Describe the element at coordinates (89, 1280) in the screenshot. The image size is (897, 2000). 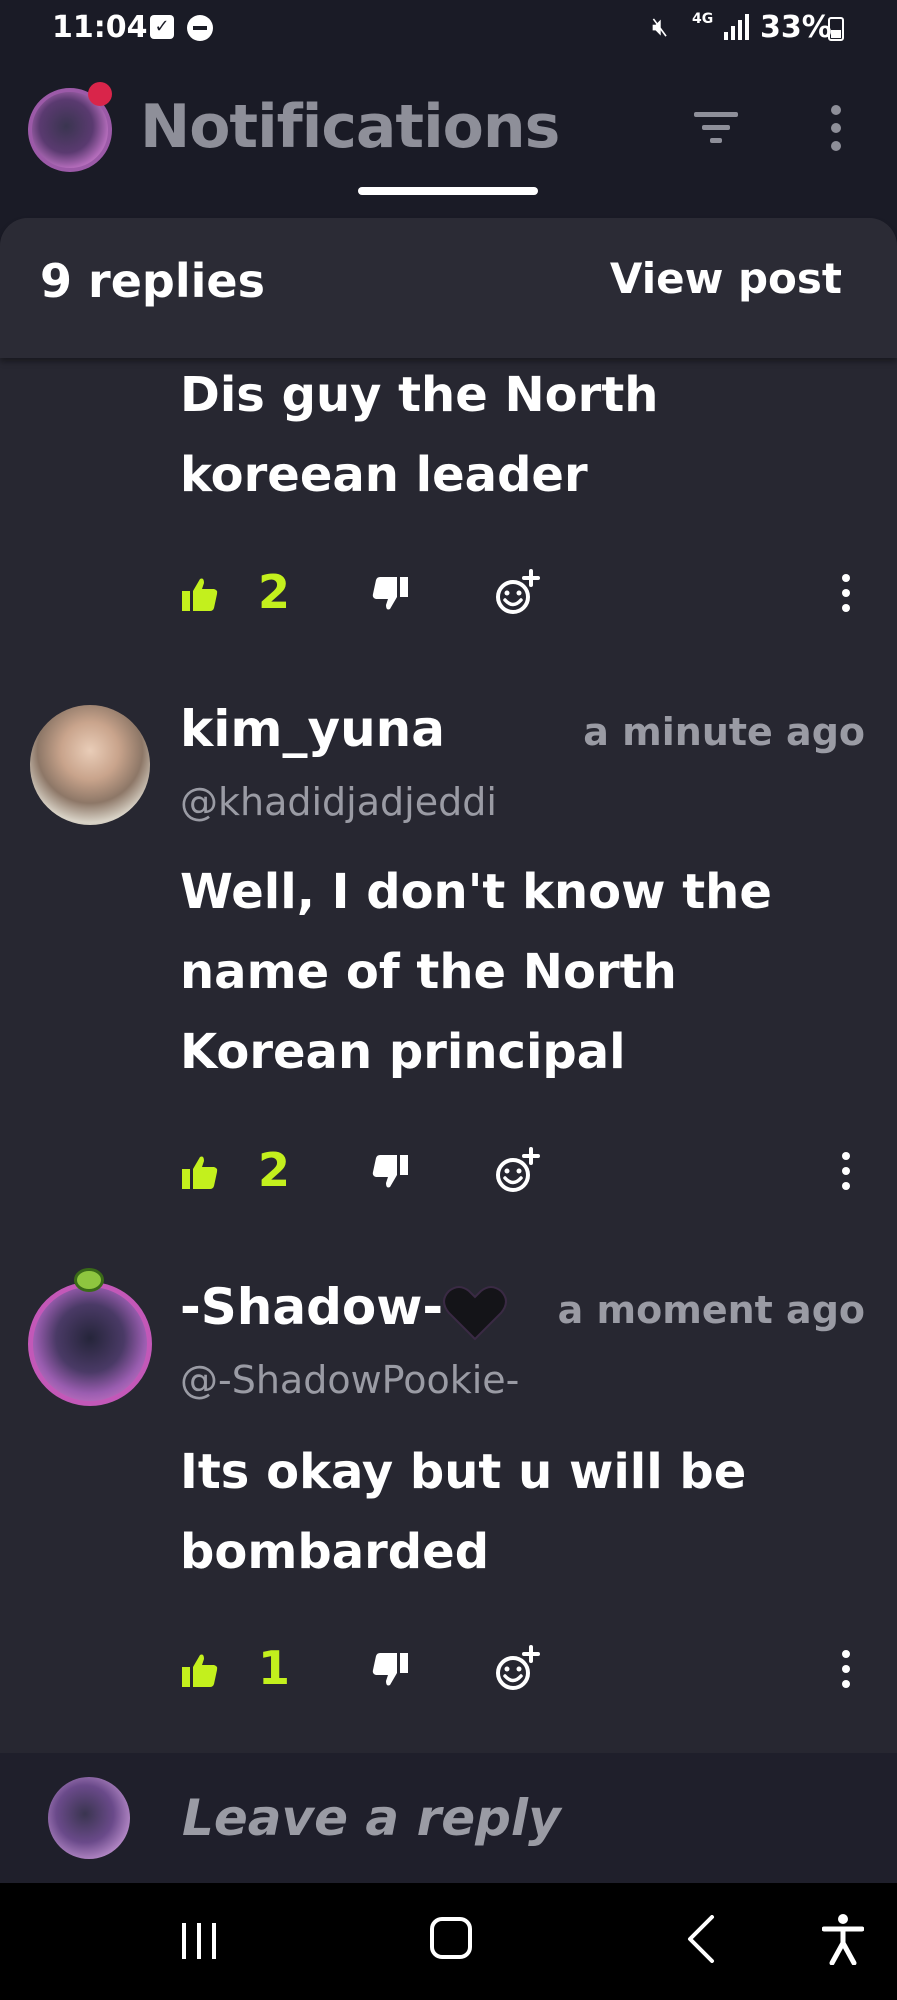
I see `frog-badge-icon` at that location.